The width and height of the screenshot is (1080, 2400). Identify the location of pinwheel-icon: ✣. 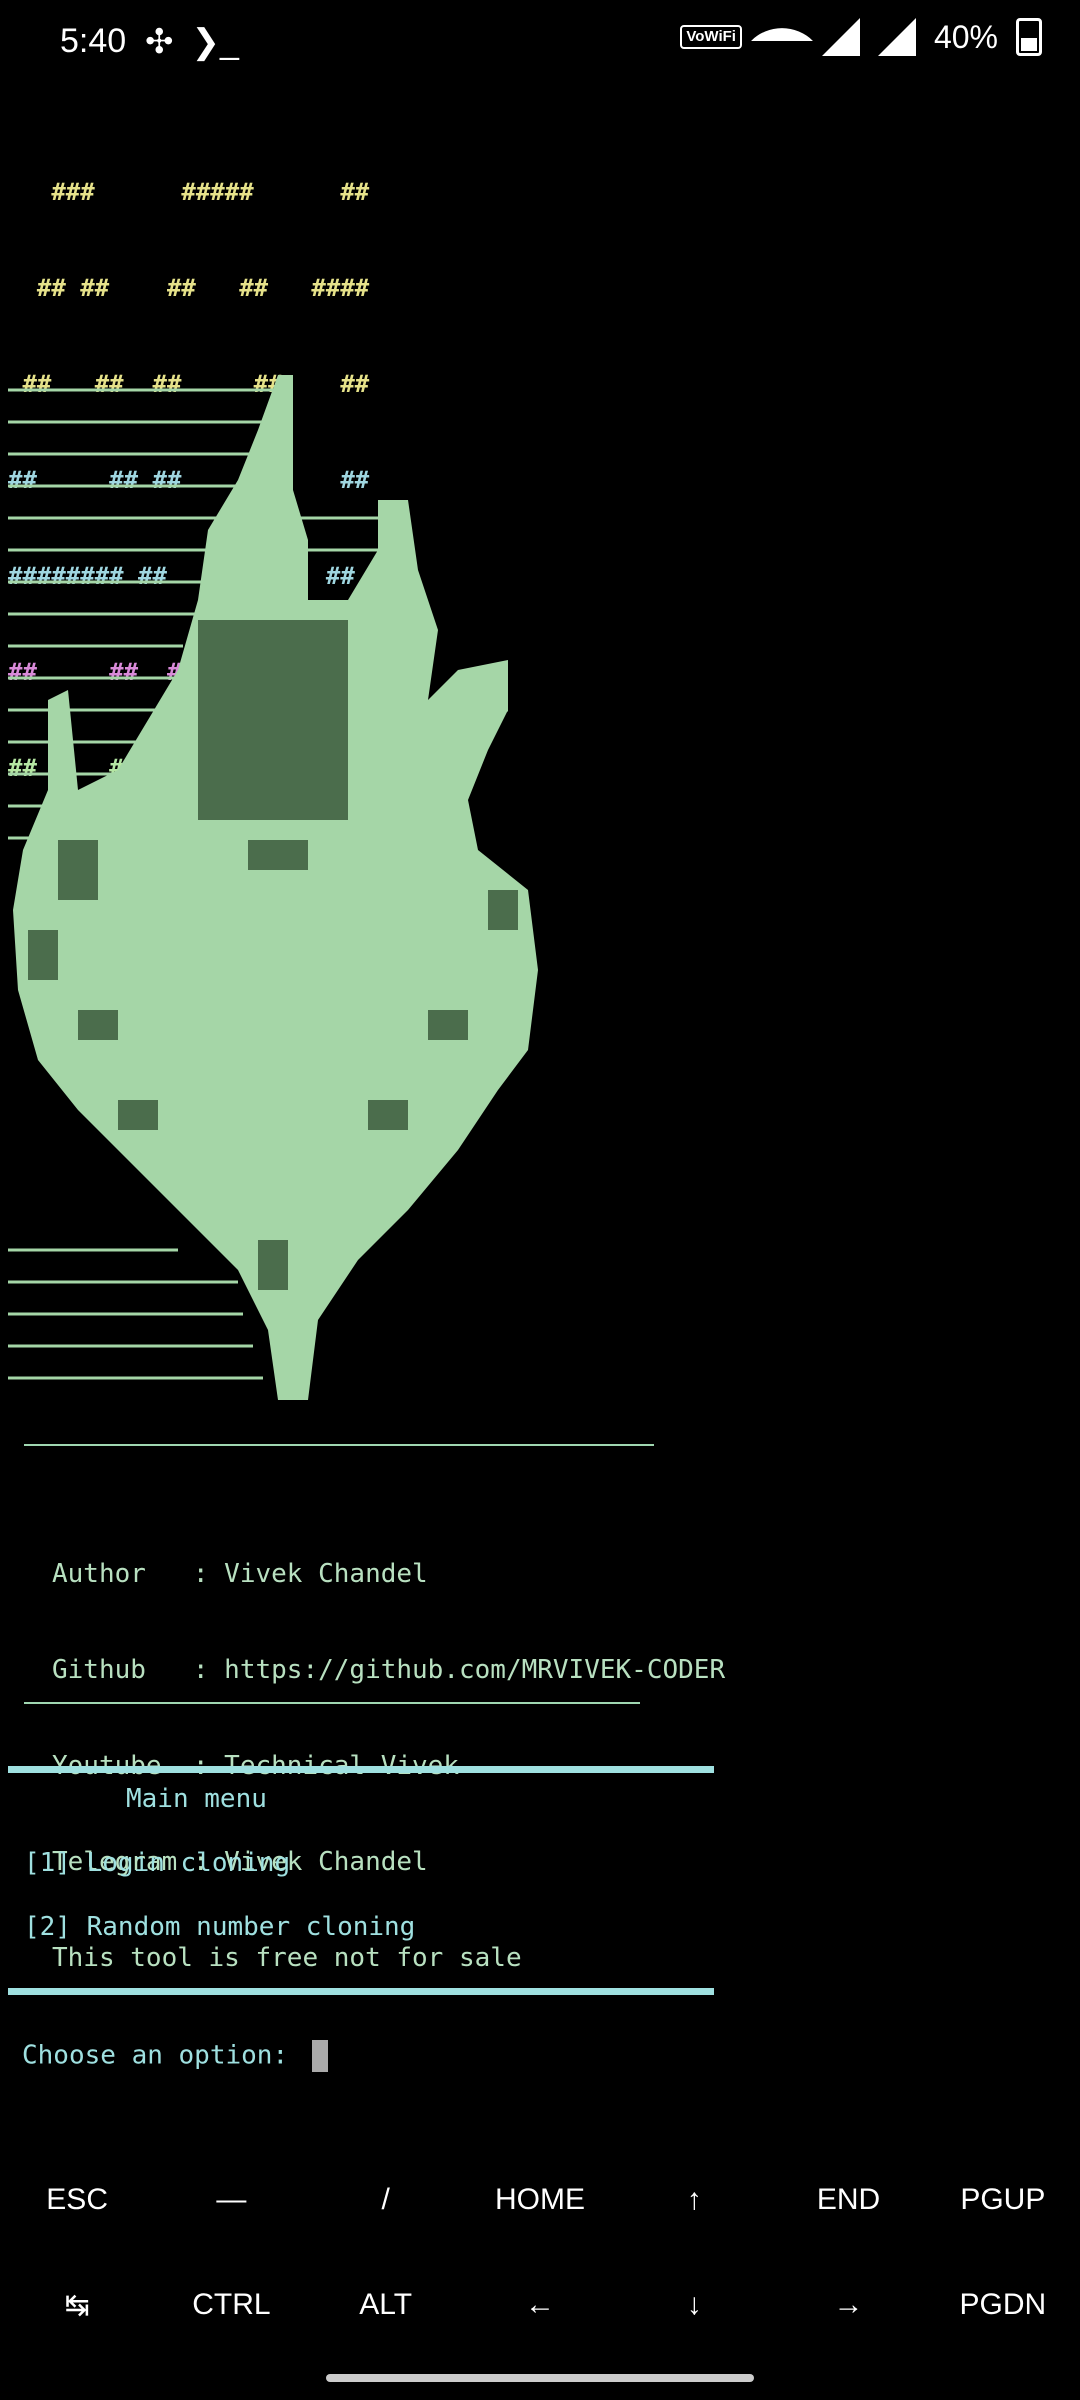
(159, 42).